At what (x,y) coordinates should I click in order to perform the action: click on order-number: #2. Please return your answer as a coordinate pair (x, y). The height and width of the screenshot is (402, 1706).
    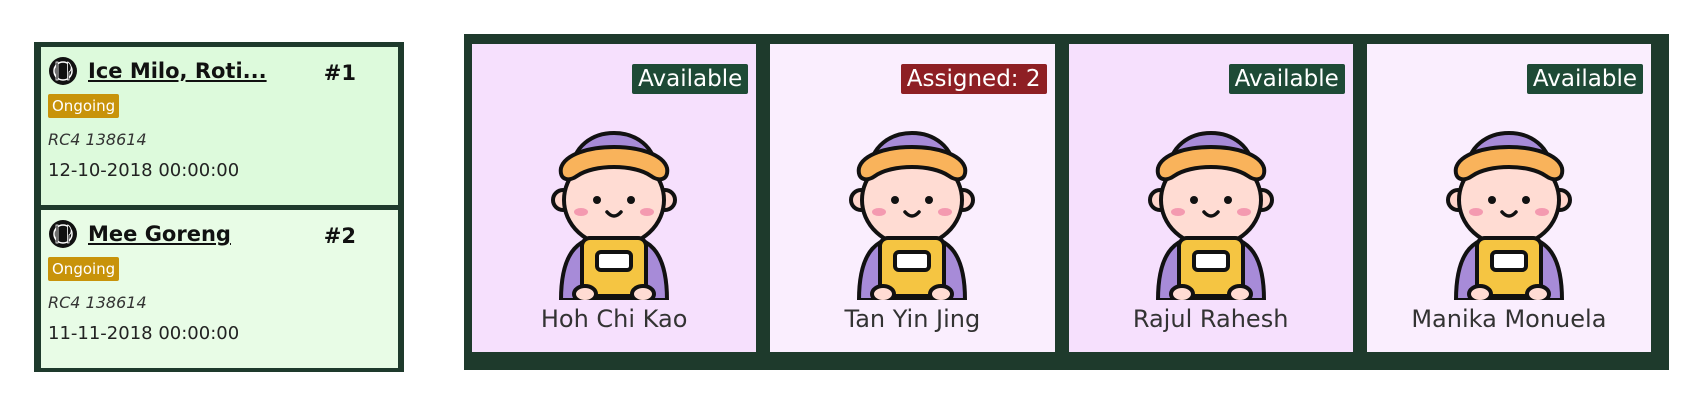
    Looking at the image, I should click on (339, 236).